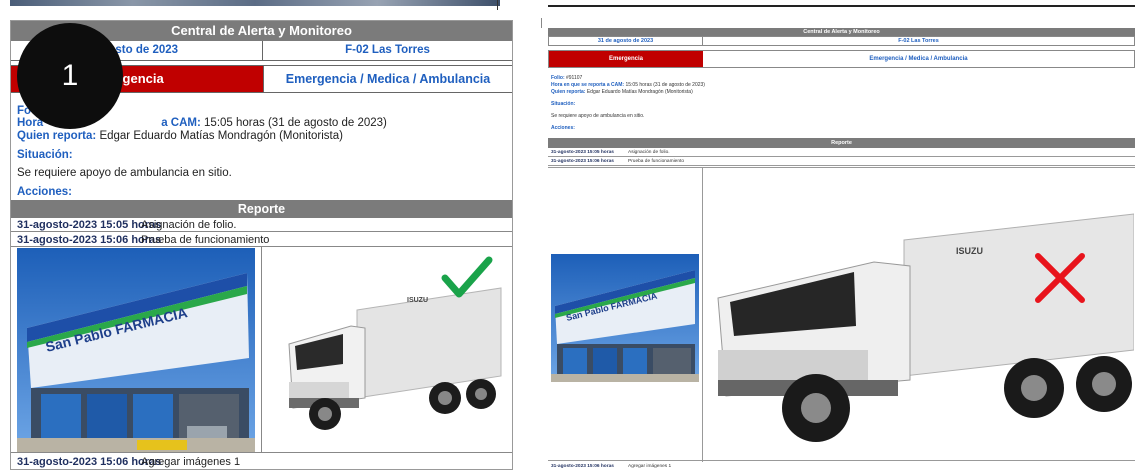 The width and height of the screenshot is (1135, 470). Describe the element at coordinates (255, 3) in the screenshot. I see `top-image-strip` at that location.